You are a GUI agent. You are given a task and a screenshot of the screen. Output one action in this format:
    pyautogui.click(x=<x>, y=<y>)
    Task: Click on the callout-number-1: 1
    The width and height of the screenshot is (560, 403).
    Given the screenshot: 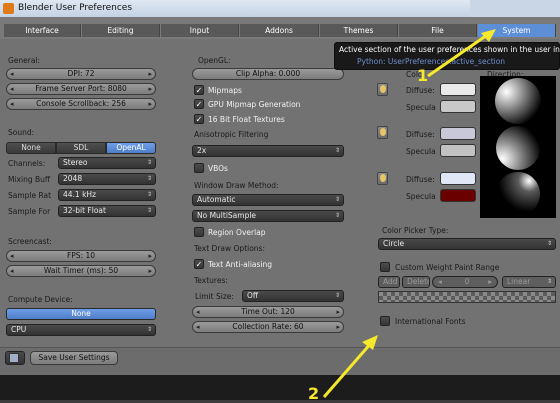 What is the action you would take?
    pyautogui.click(x=423, y=75)
    